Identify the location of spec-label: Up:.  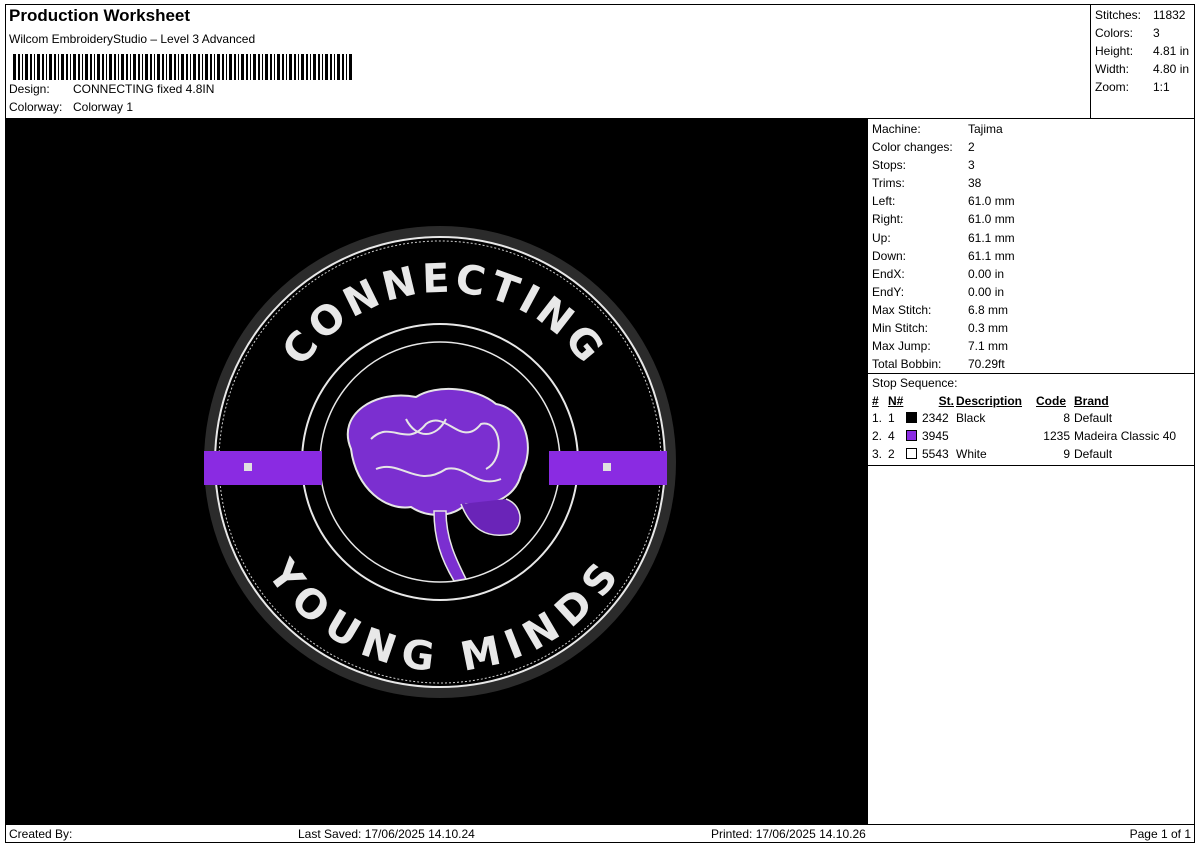
(881, 237).